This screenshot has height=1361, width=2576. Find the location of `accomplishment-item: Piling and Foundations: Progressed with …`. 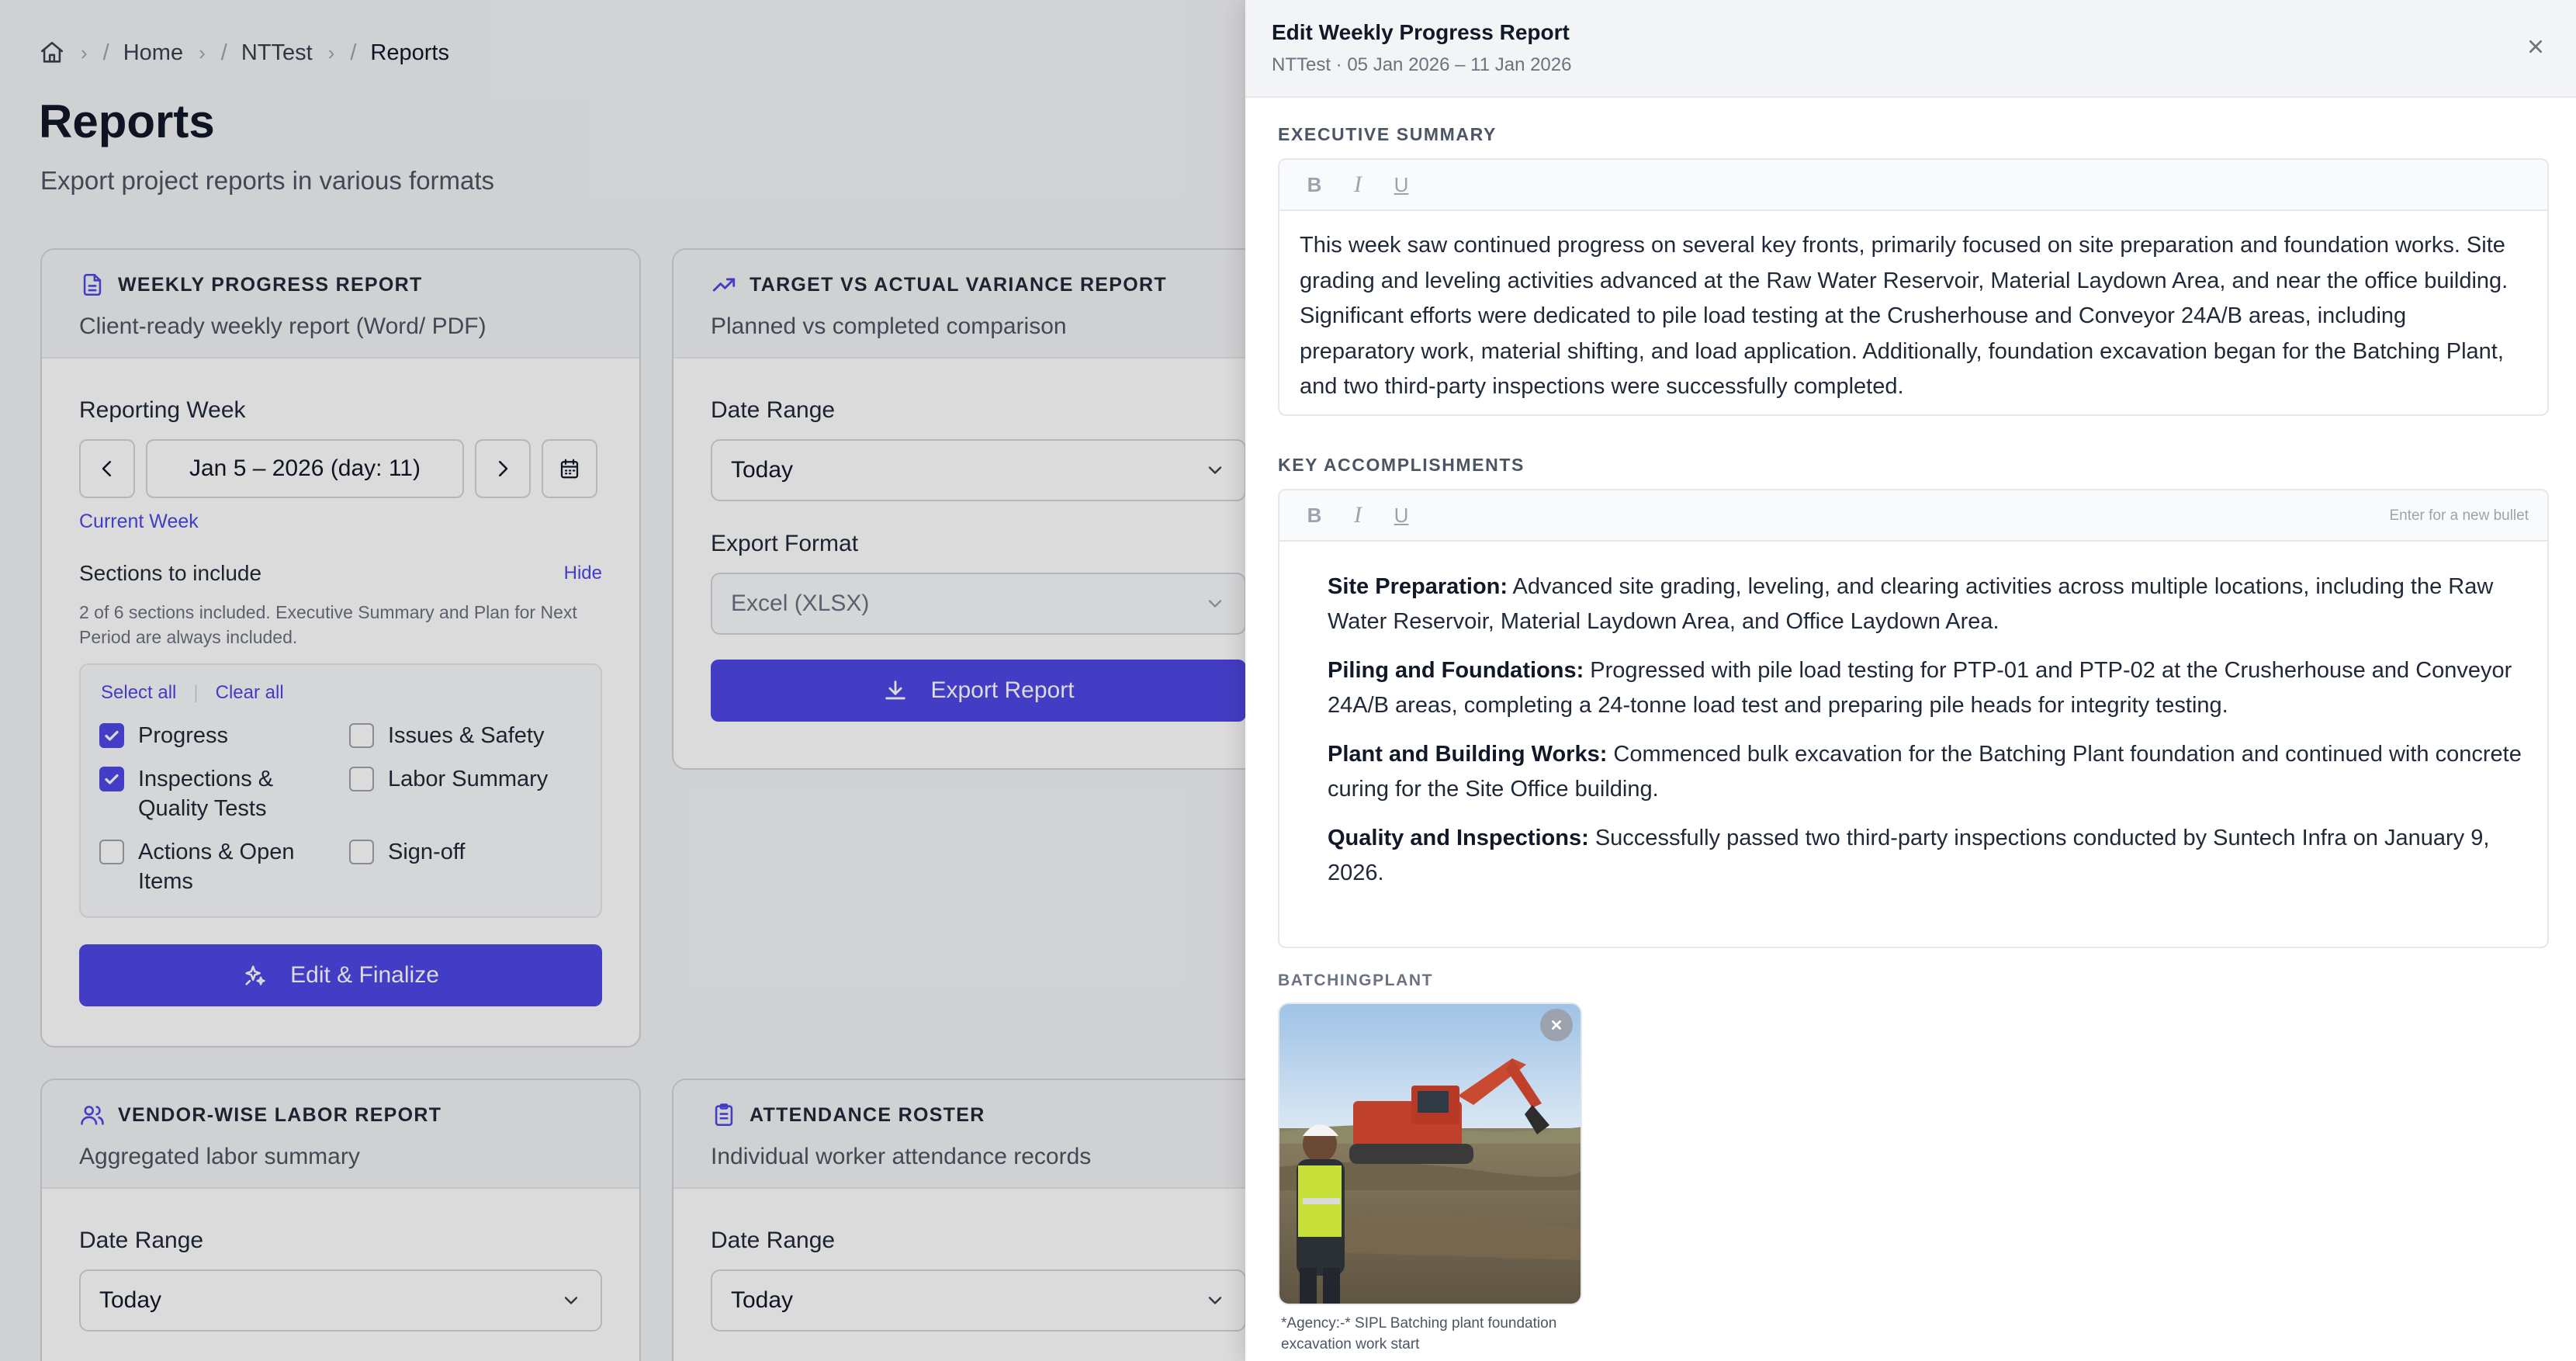

accomplishment-item: Piling and Foundations: Progressed with … is located at coordinates (1927, 688).